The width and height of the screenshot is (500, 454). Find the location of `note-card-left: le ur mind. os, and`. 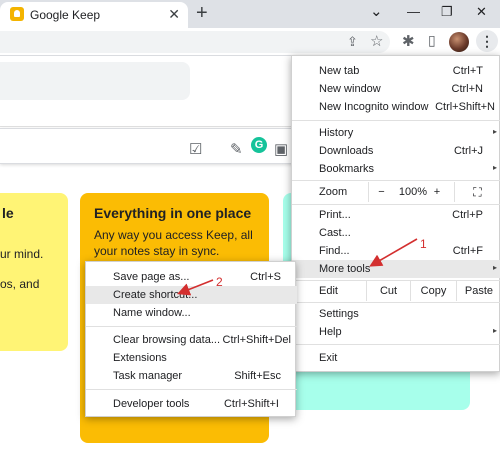

note-card-left: le ur mind. os, and is located at coordinates (34, 272).